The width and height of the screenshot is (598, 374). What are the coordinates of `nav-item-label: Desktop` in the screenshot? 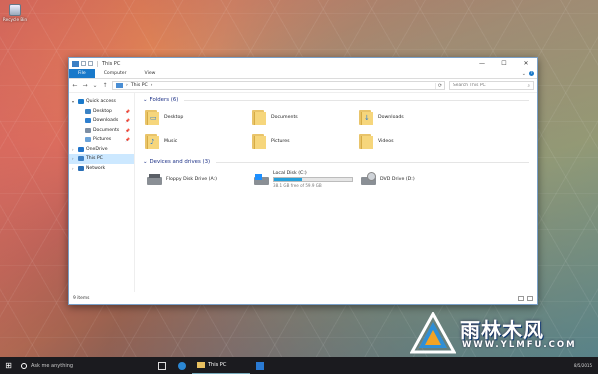 It's located at (102, 111).